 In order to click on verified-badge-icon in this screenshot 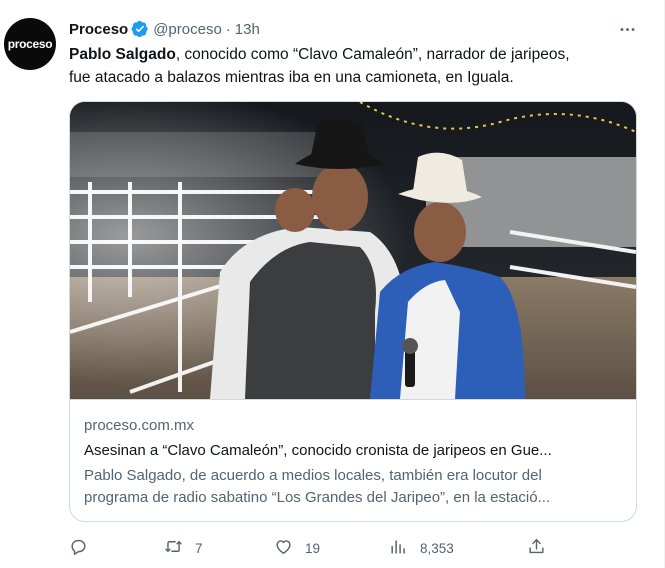, I will do `click(140, 29)`.